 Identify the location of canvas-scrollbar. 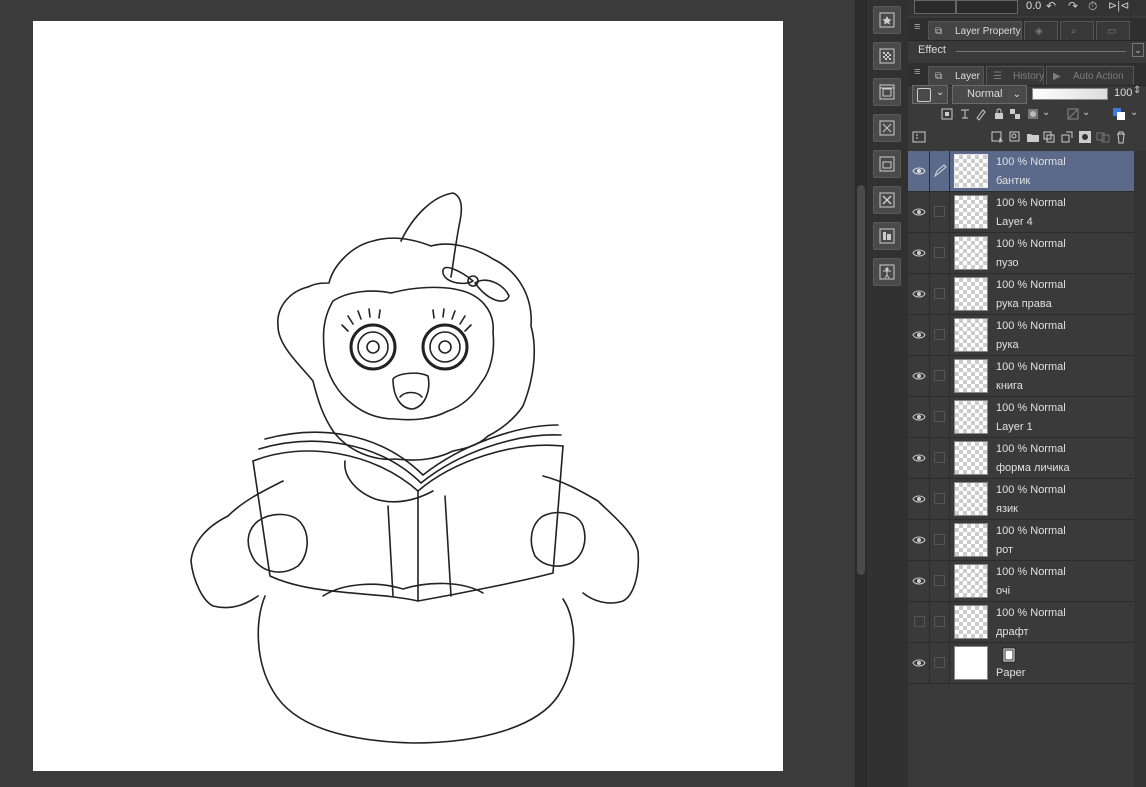
(861, 393).